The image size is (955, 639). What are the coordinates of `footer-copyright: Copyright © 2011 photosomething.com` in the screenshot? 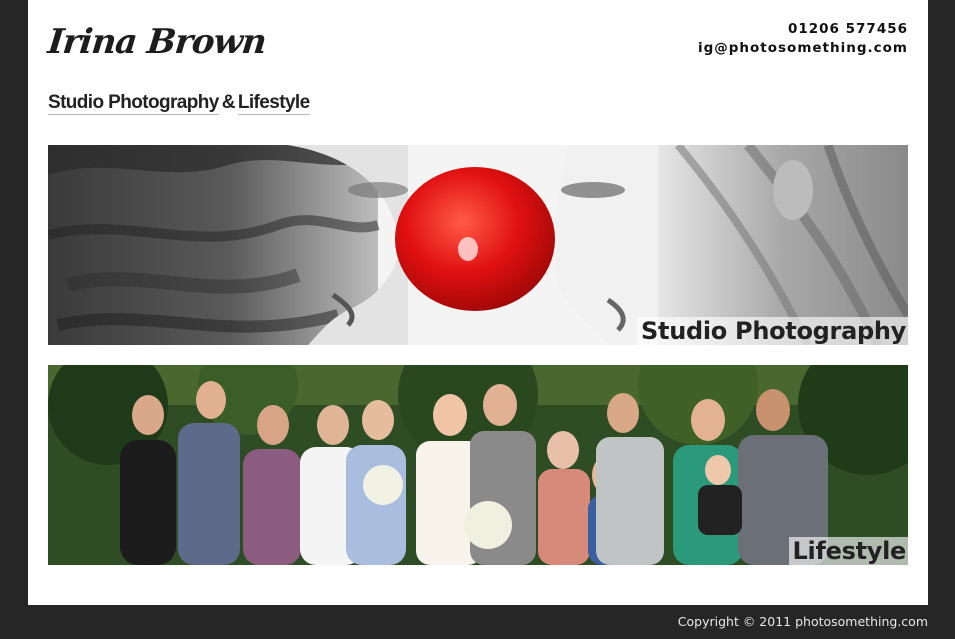 It's located at (802, 621).